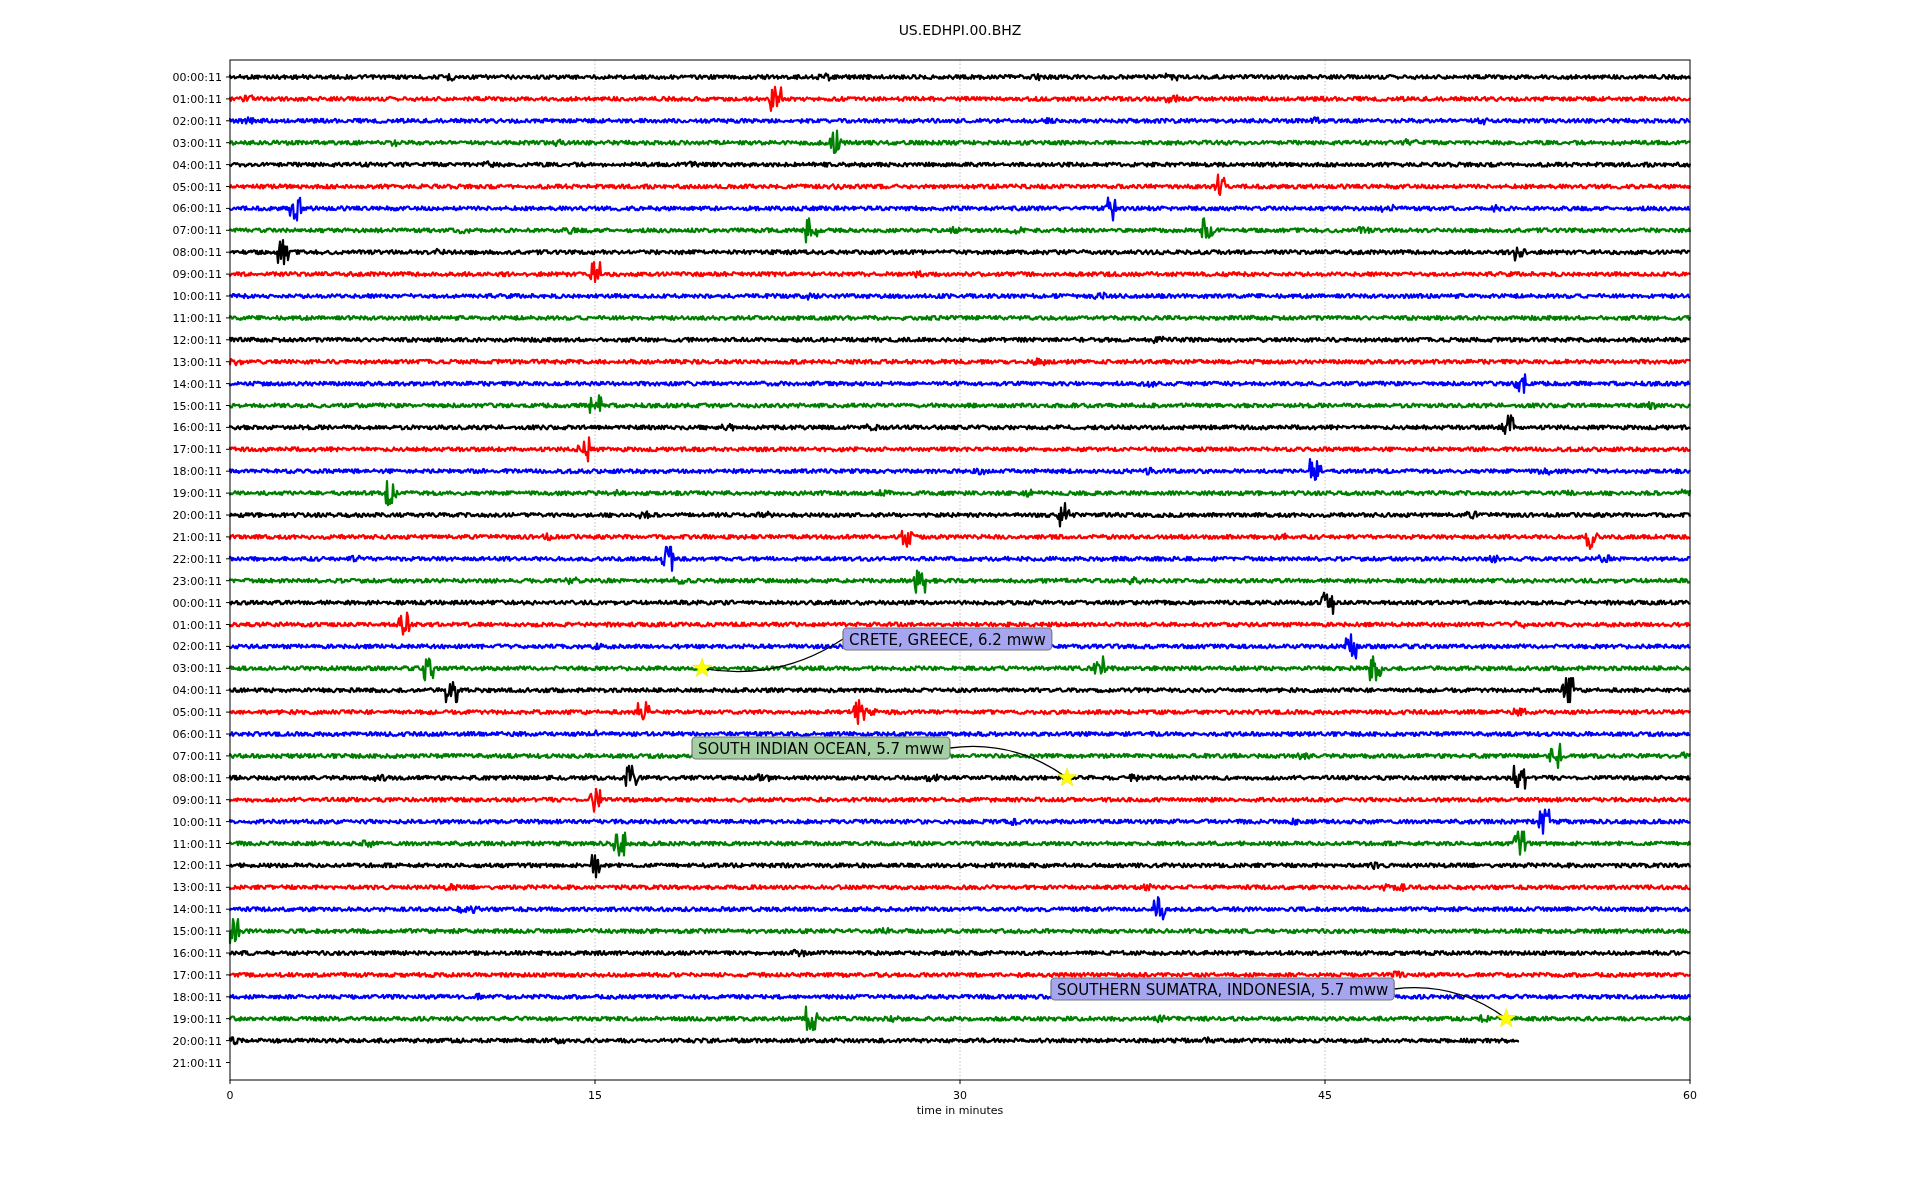 The width and height of the screenshot is (1920, 1200). Describe the element at coordinates (960, 1095) in the screenshot. I see `time-tick-label: 30` at that location.